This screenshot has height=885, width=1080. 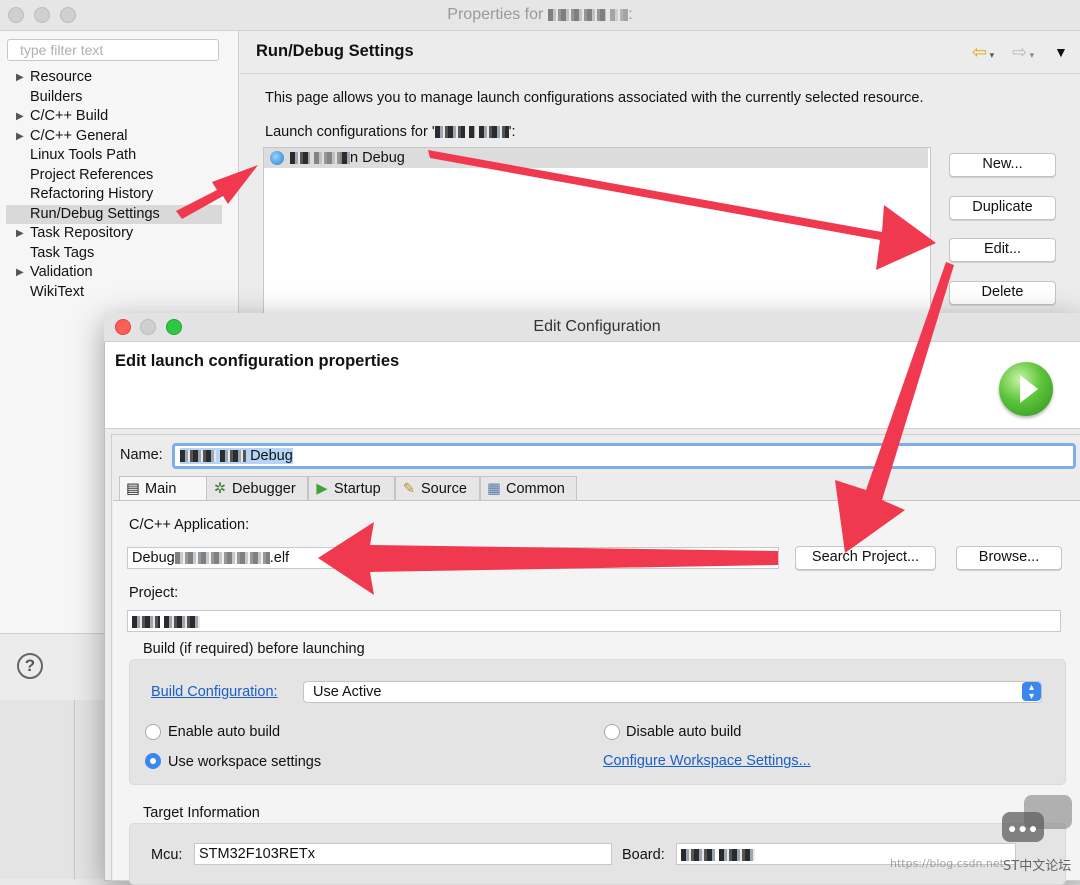 What do you see at coordinates (114, 272) in the screenshot?
I see `sidebar-item-validation: ▶ Validation` at bounding box center [114, 272].